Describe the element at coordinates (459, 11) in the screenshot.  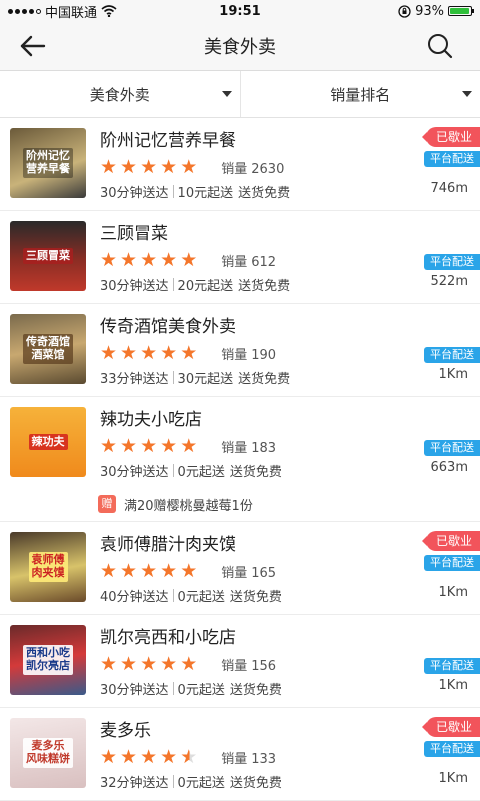
I see `battery-fill` at that location.